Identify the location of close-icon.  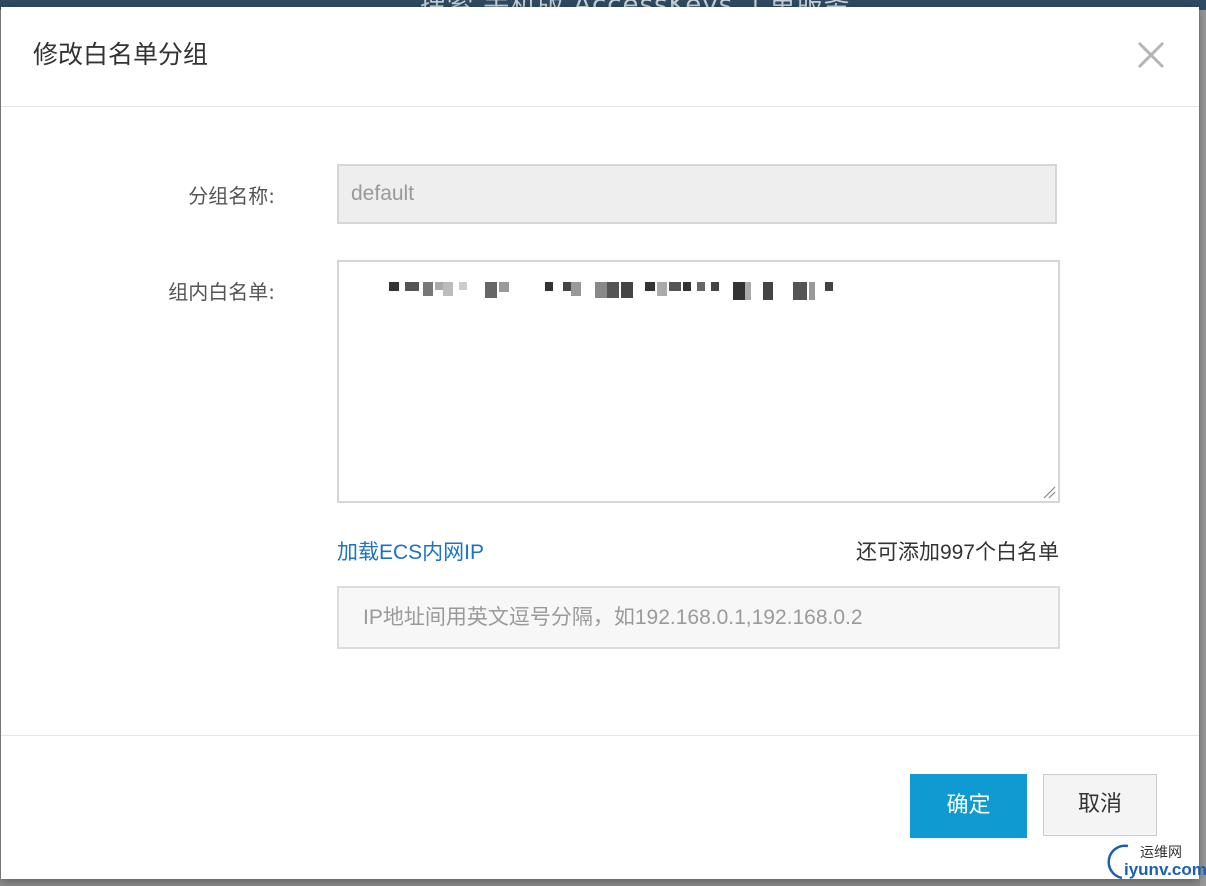
(1151, 55).